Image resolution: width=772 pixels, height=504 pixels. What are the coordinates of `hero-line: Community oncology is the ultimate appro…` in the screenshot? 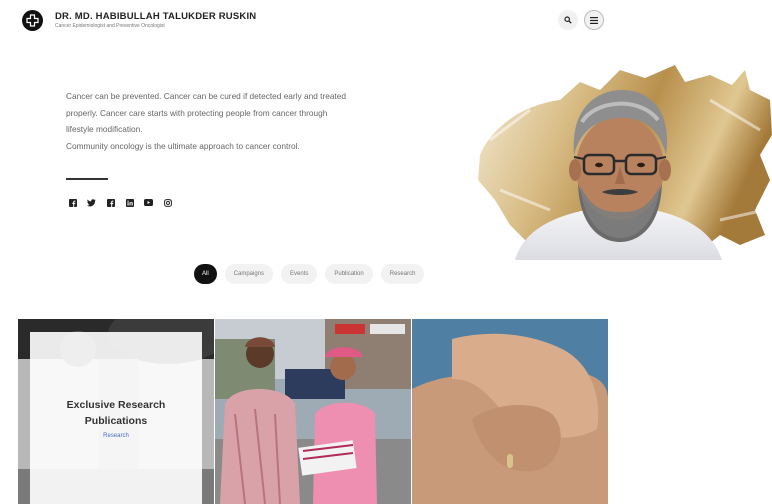 It's located at (183, 145).